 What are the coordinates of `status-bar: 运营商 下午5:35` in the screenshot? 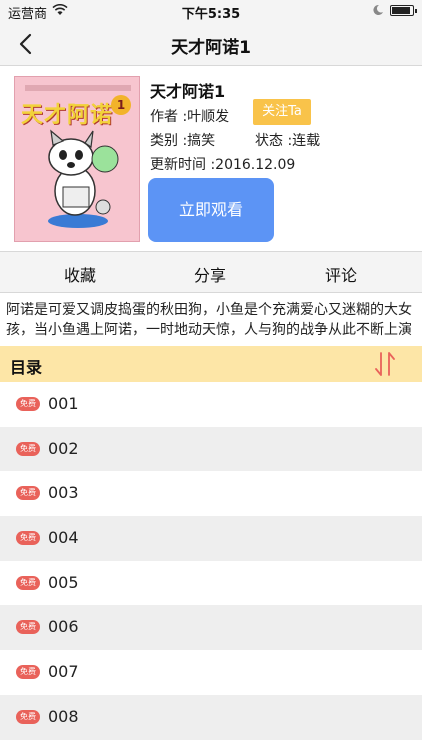 It's located at (211, 11).